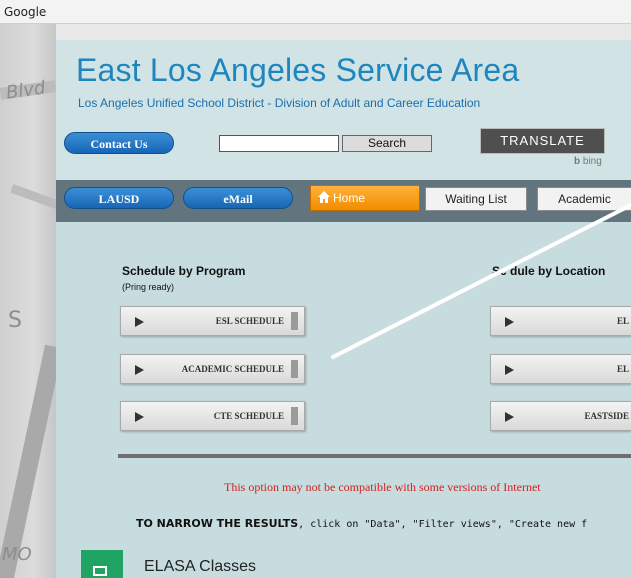 This screenshot has width=631, height=578. What do you see at coordinates (217, 523) in the screenshot?
I see `narrow-results-bold: TO NARROW THE RESULTS` at bounding box center [217, 523].